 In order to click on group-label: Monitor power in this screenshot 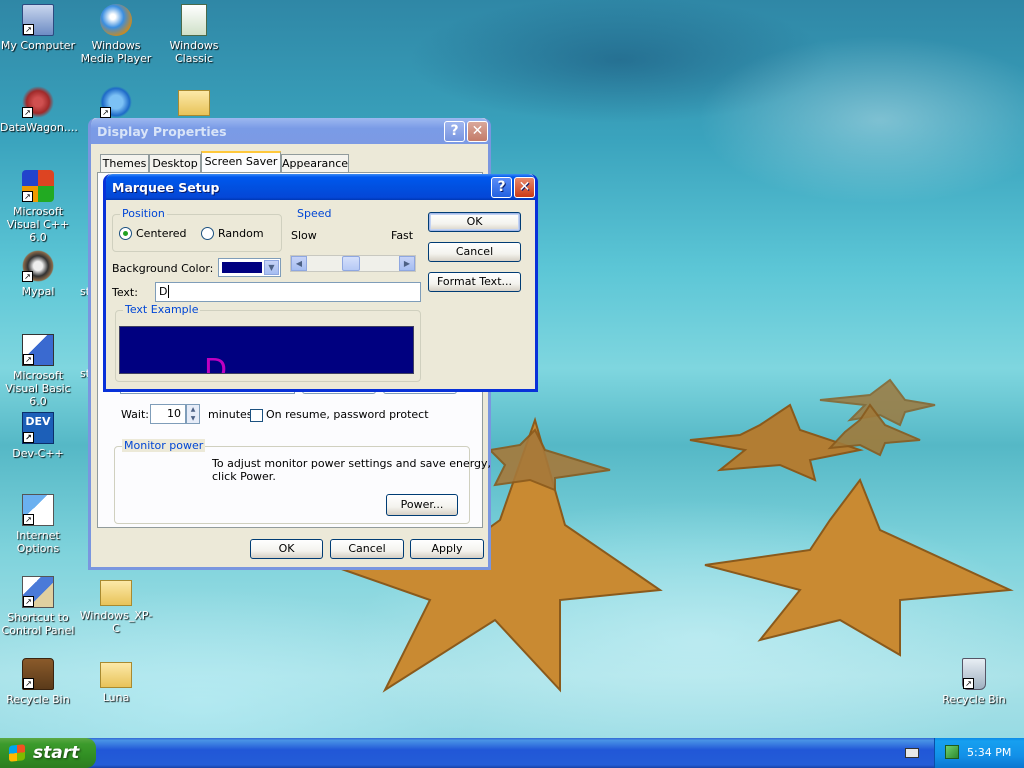, I will do `click(164, 445)`.